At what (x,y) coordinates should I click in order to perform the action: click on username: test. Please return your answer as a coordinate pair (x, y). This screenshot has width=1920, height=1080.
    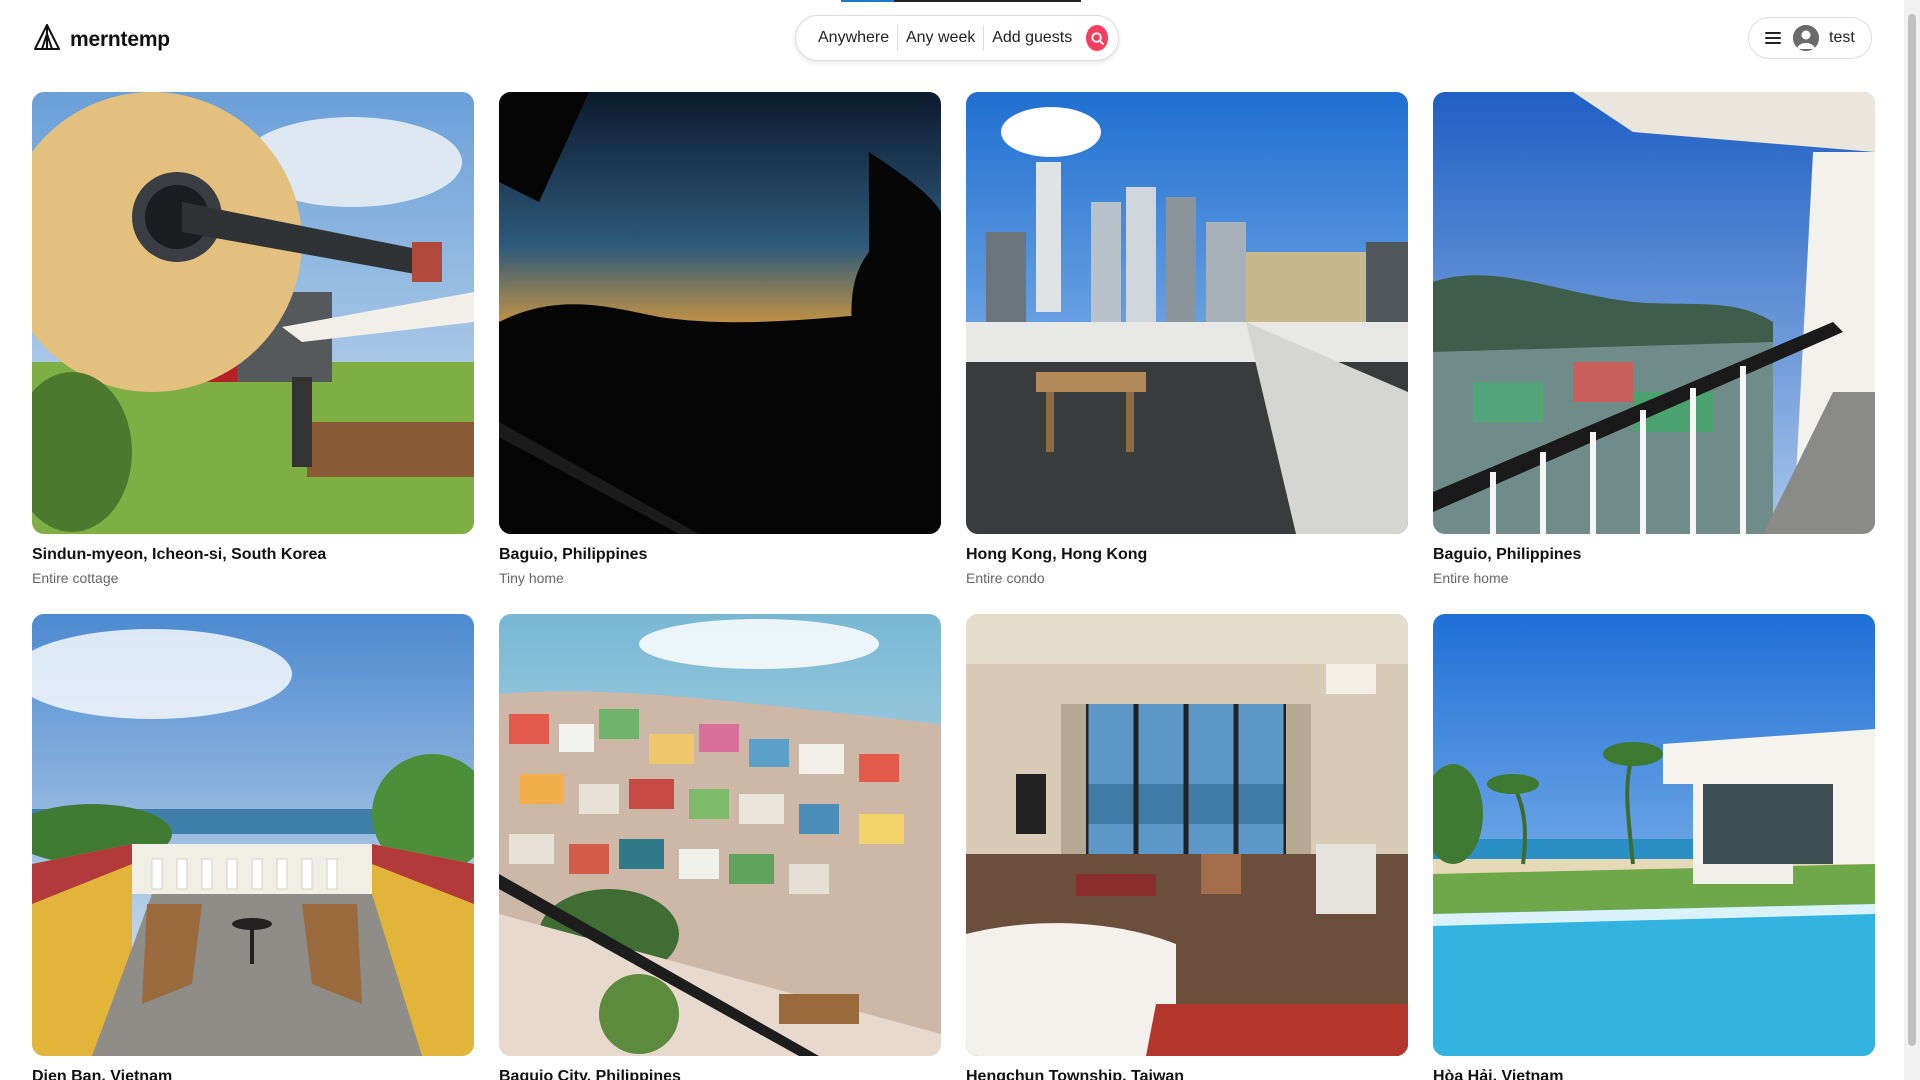
    Looking at the image, I should click on (1842, 37).